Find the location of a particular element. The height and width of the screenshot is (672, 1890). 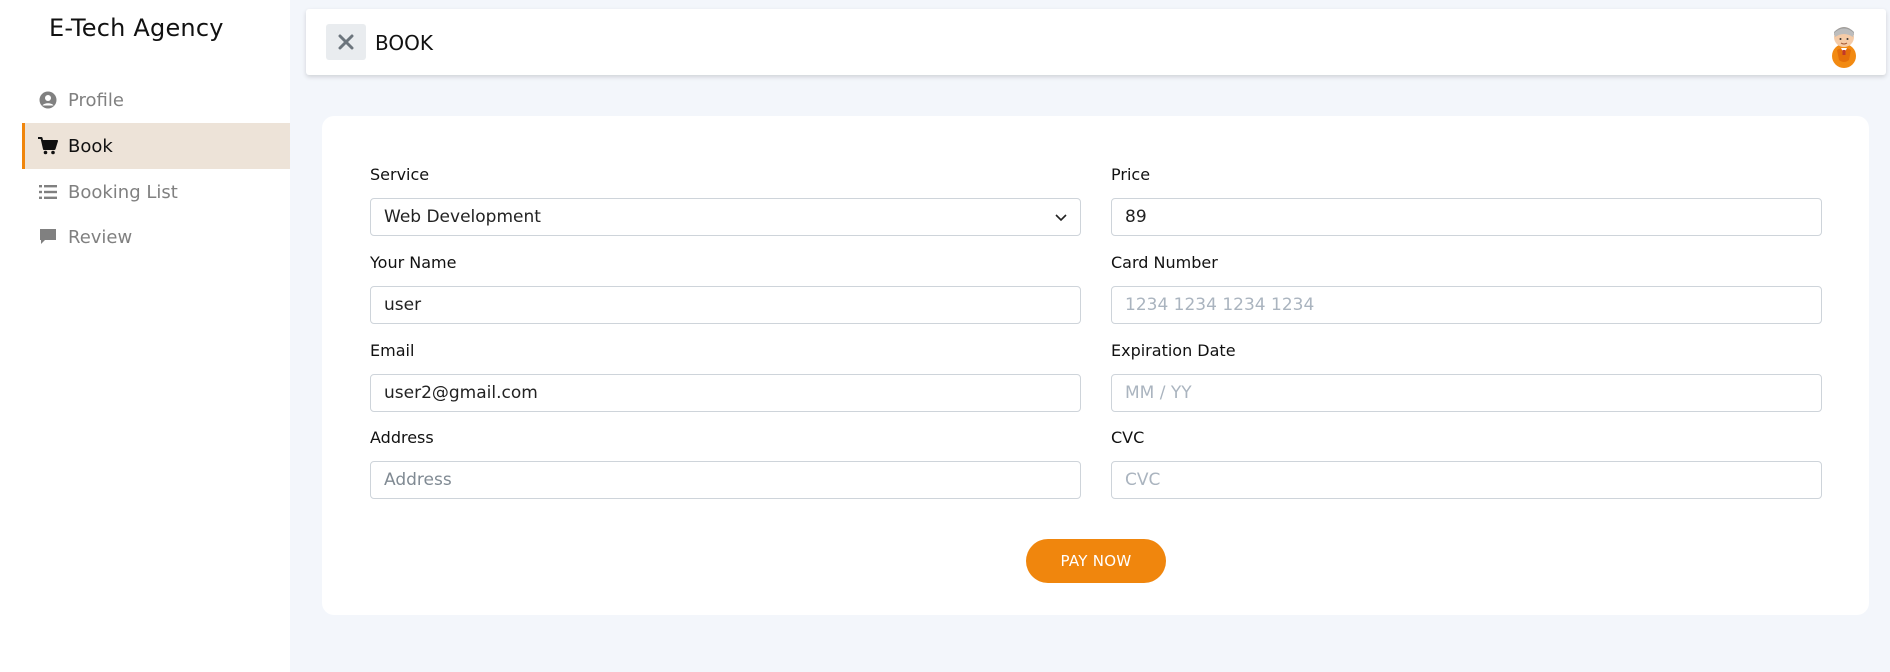

service-select: Web Development is located at coordinates (725, 217).